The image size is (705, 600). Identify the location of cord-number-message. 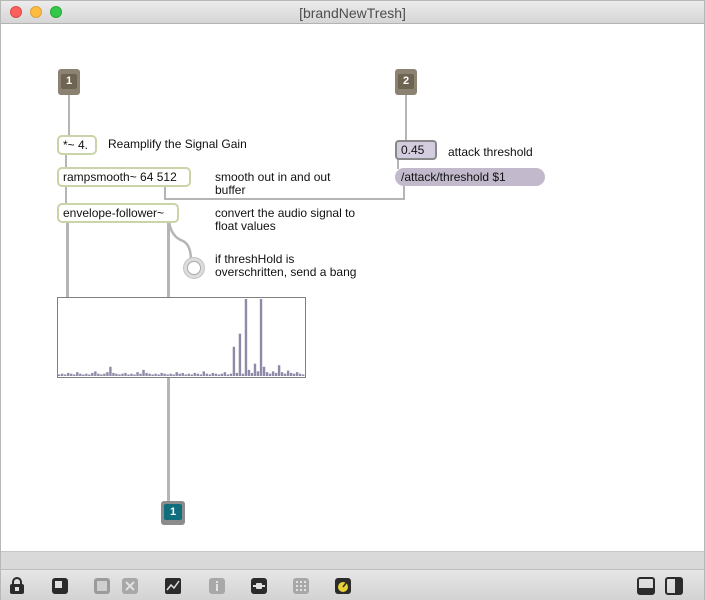
(398, 164).